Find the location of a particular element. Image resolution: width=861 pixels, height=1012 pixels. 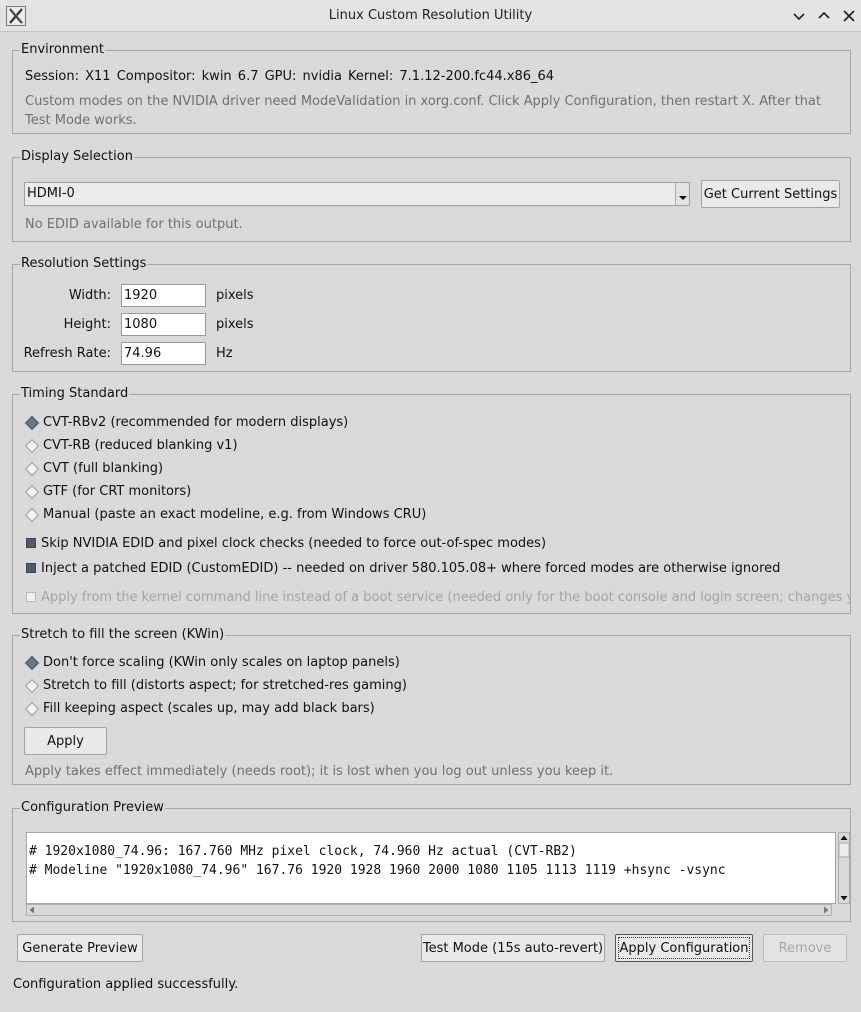

close-icon is located at coordinates (849, 16).